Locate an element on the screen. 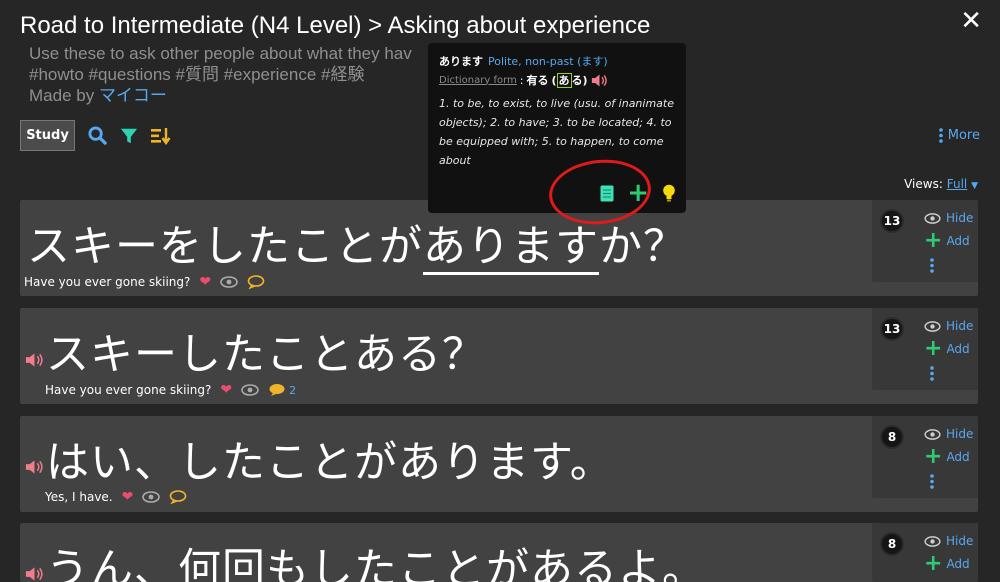  caret-down-icon: ▼ is located at coordinates (974, 186).